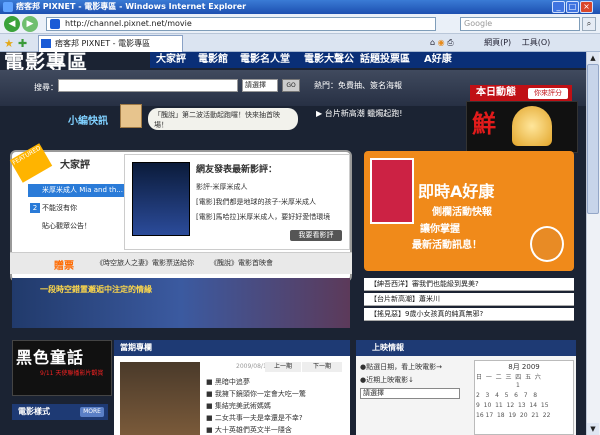 The height and width of the screenshot is (435, 600). I want to click on more-button: MORE, so click(92, 412).